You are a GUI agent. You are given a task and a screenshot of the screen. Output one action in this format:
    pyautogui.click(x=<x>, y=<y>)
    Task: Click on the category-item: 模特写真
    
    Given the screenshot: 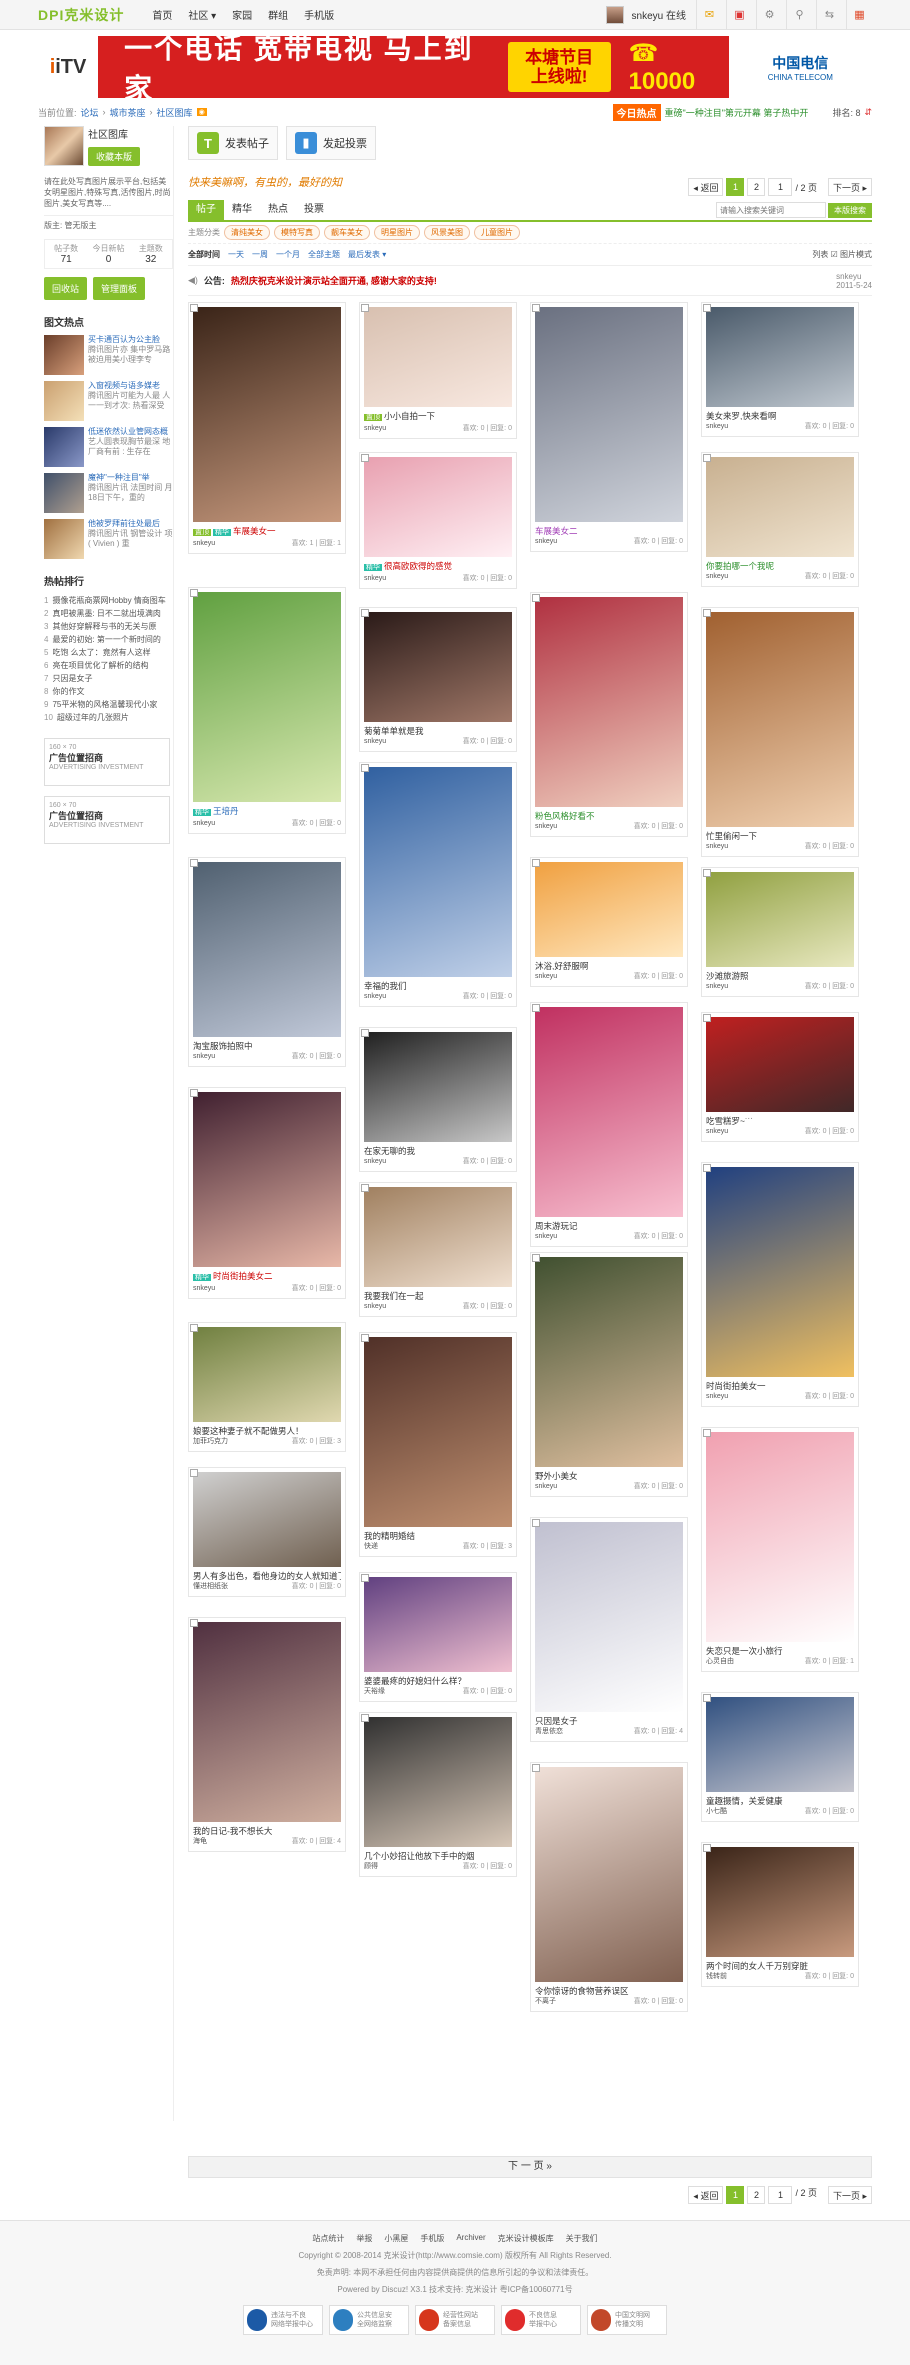 What is the action you would take?
    pyautogui.click(x=297, y=232)
    